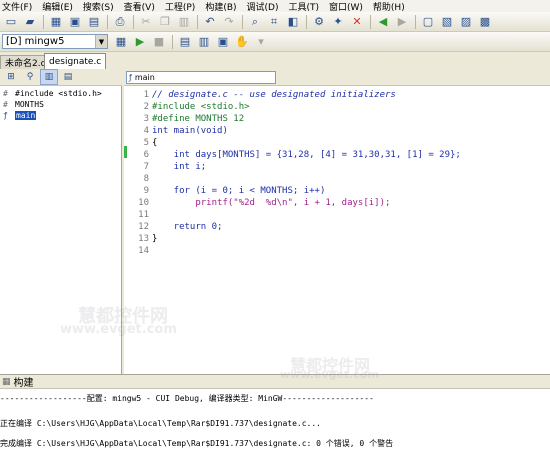 This screenshot has height=461, width=550. Describe the element at coordinates (337, 131) in the screenshot. I see `code-line: 4 int main(void)` at that location.